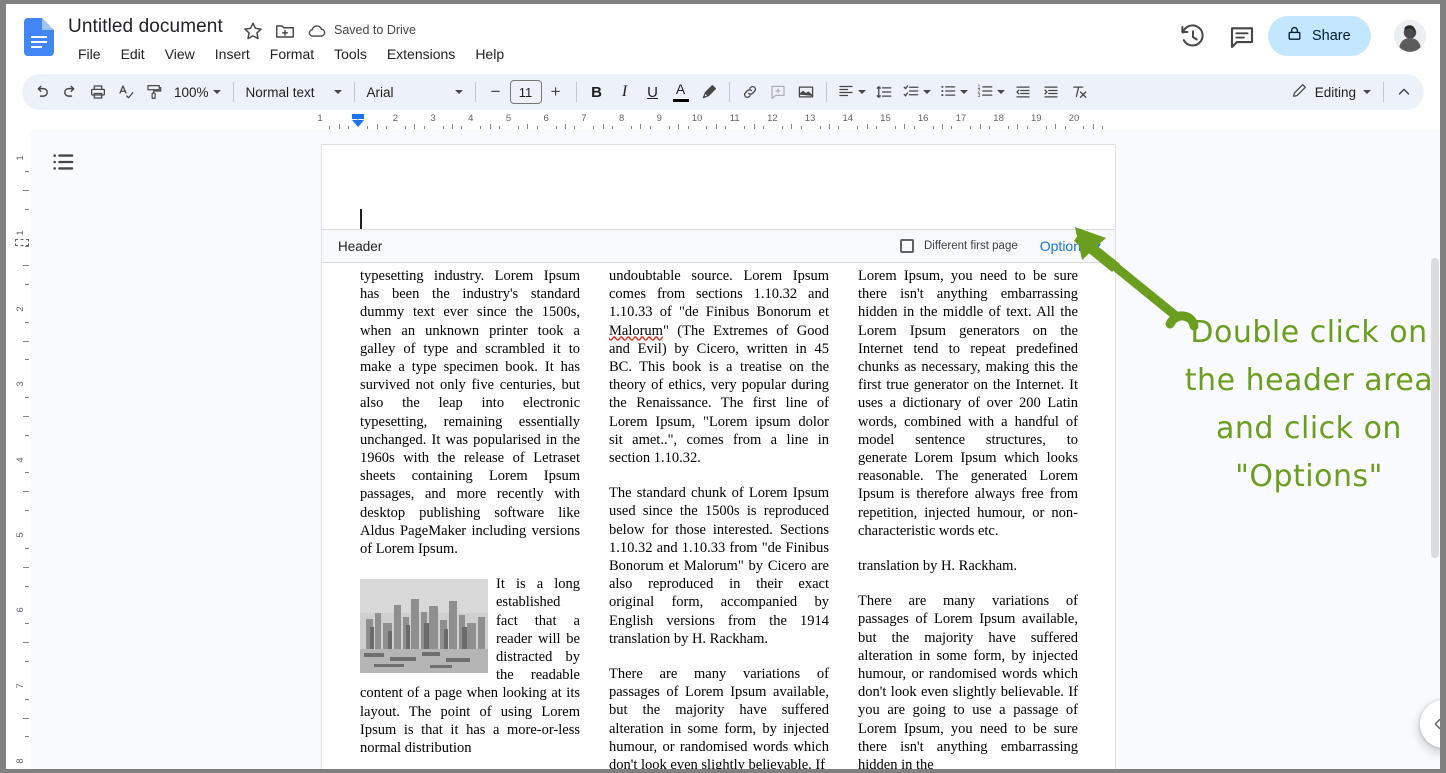  What do you see at coordinates (709, 92) in the screenshot?
I see `highlighter-icon` at bounding box center [709, 92].